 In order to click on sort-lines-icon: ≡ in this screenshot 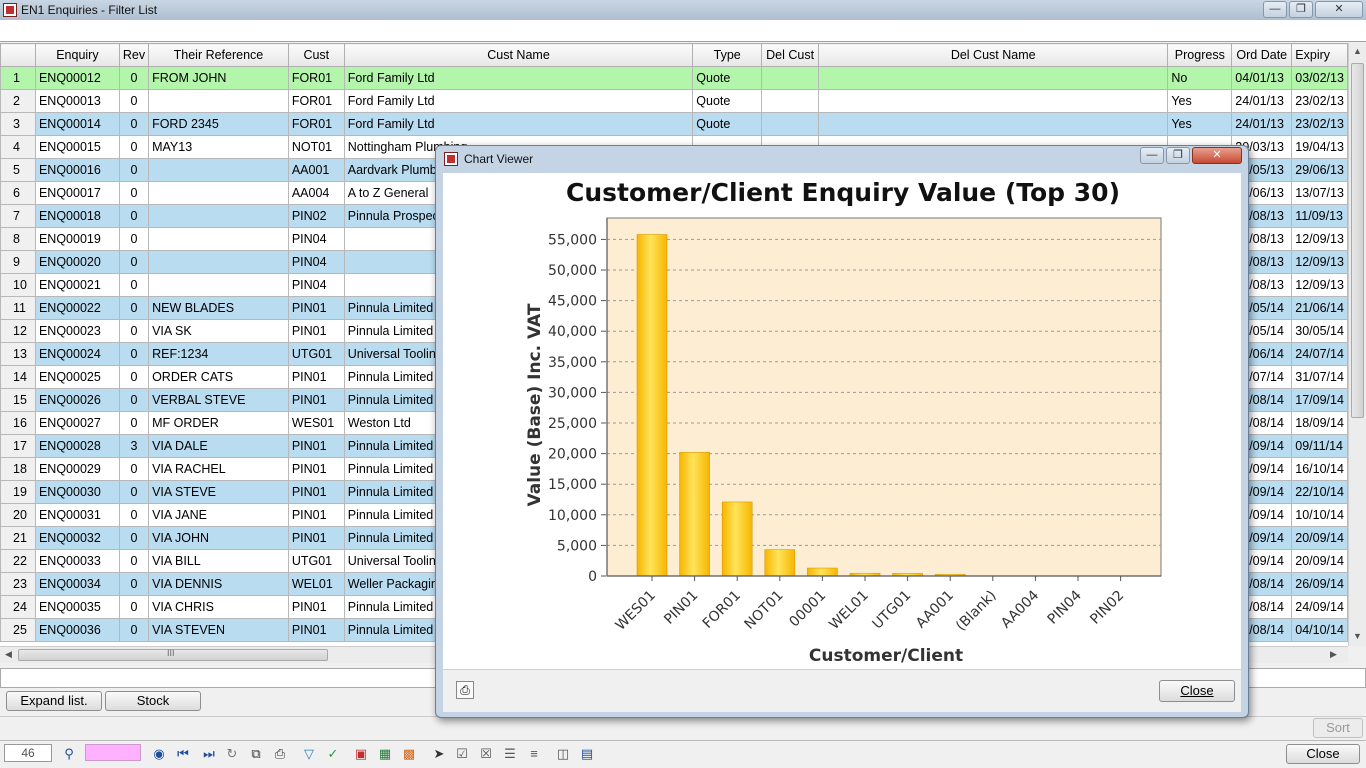, I will do `click(534, 754)`.